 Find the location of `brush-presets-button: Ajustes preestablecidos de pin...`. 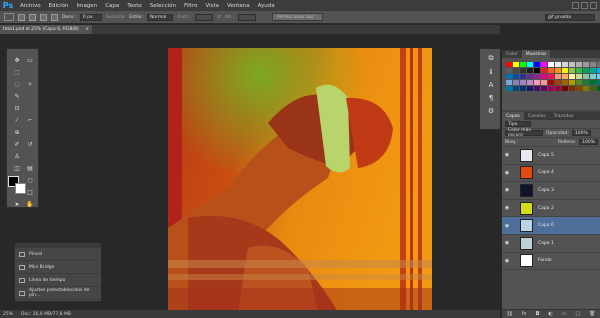

brush-presets-button: Ajustes preestablecidos de pin... is located at coordinates (58, 293).